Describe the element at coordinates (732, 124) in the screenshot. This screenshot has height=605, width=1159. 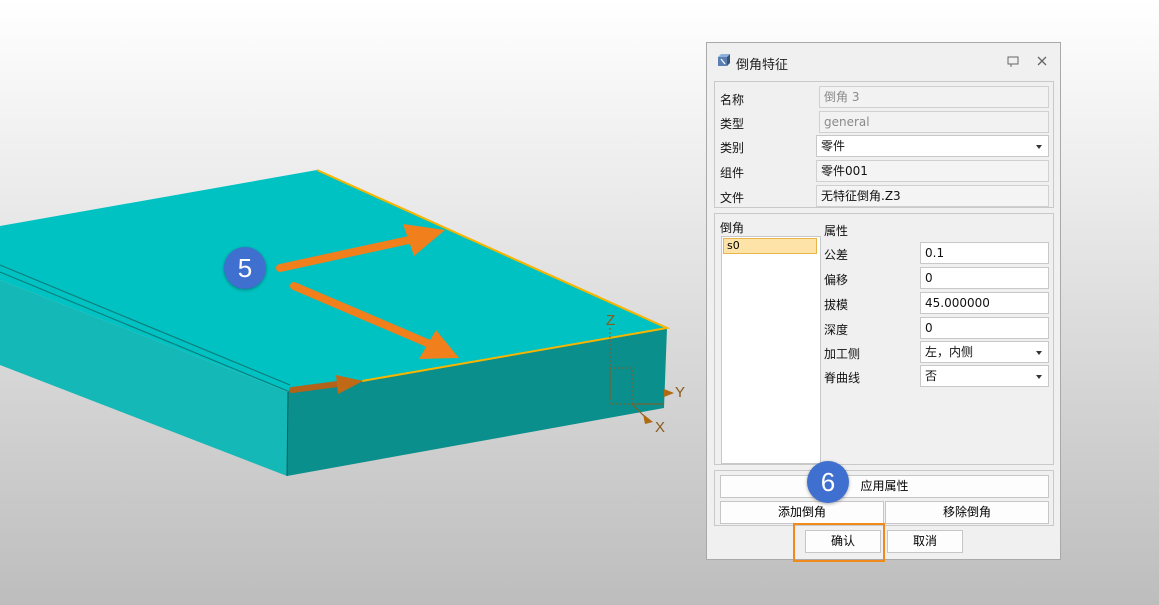
I see `type-label: 类型` at that location.